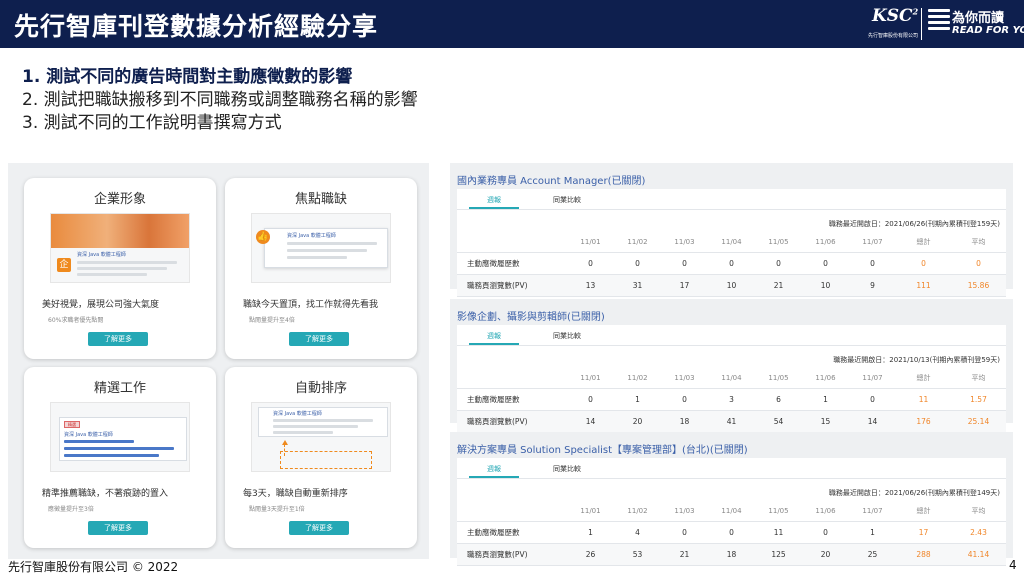 The height and width of the screenshot is (576, 1024). I want to click on row-label: 職務頁瀏覽數(PV), so click(512, 421).